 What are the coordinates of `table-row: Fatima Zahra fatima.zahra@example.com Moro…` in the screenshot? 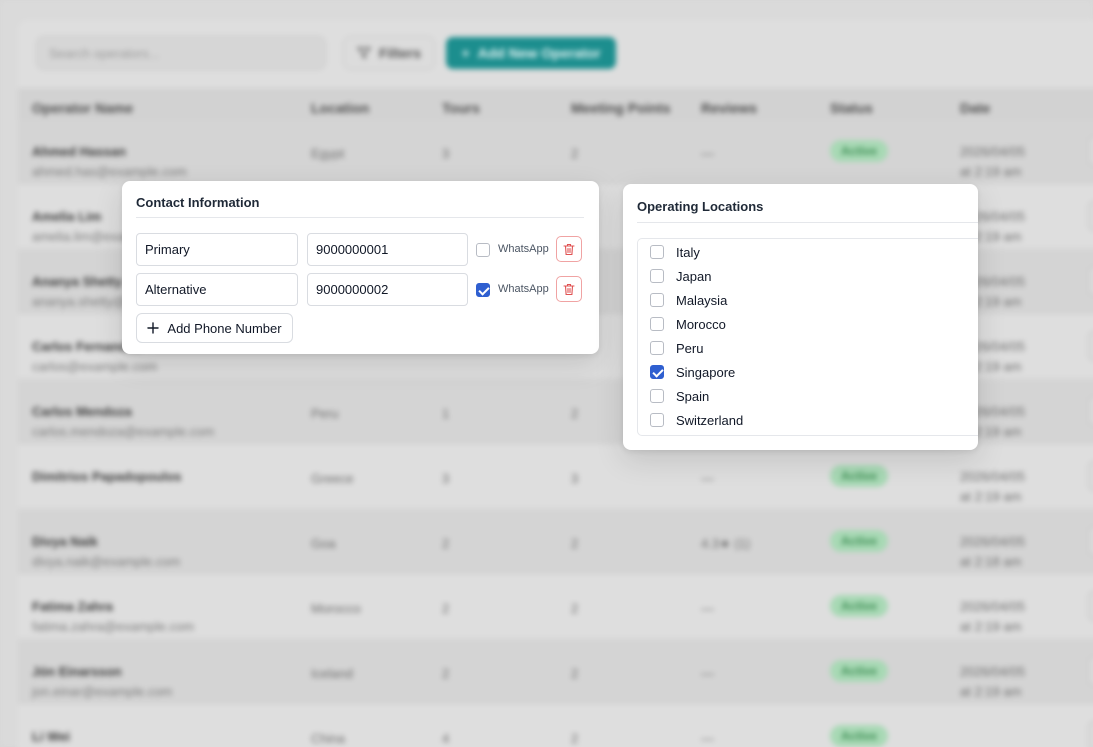 It's located at (555, 607).